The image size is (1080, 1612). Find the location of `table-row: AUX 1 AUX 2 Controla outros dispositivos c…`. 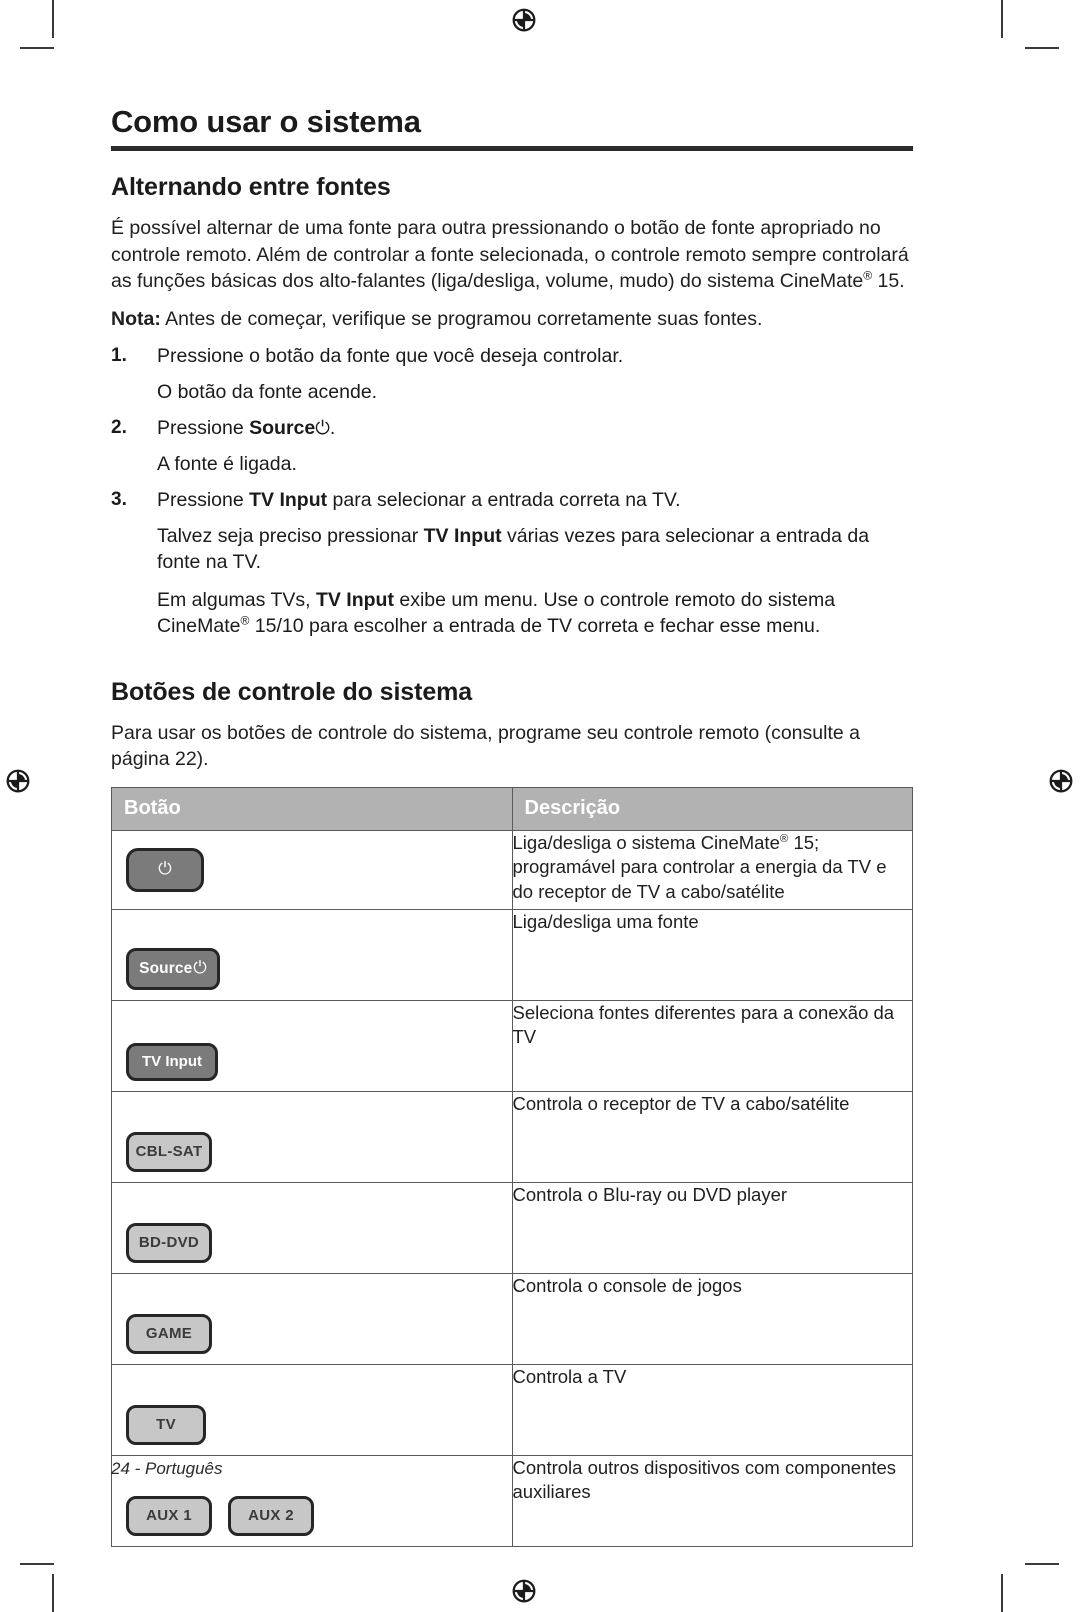

table-row: AUX 1 AUX 2 Controla outros dispositivos c… is located at coordinates (512, 1500).